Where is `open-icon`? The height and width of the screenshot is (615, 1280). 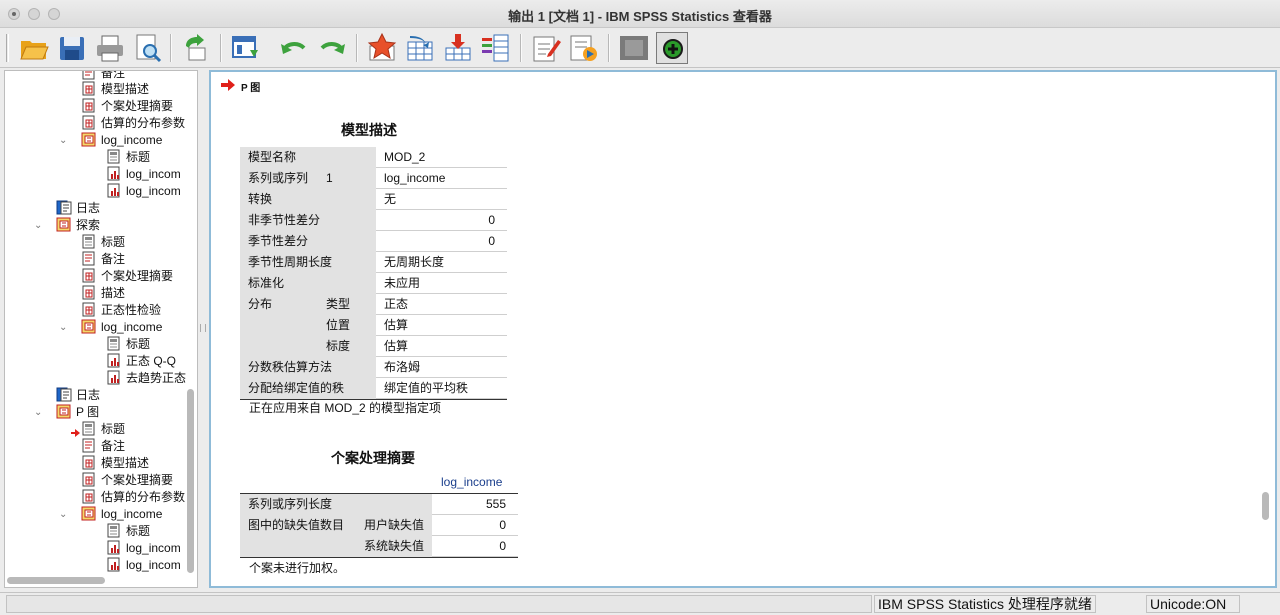 open-icon is located at coordinates (34, 48).